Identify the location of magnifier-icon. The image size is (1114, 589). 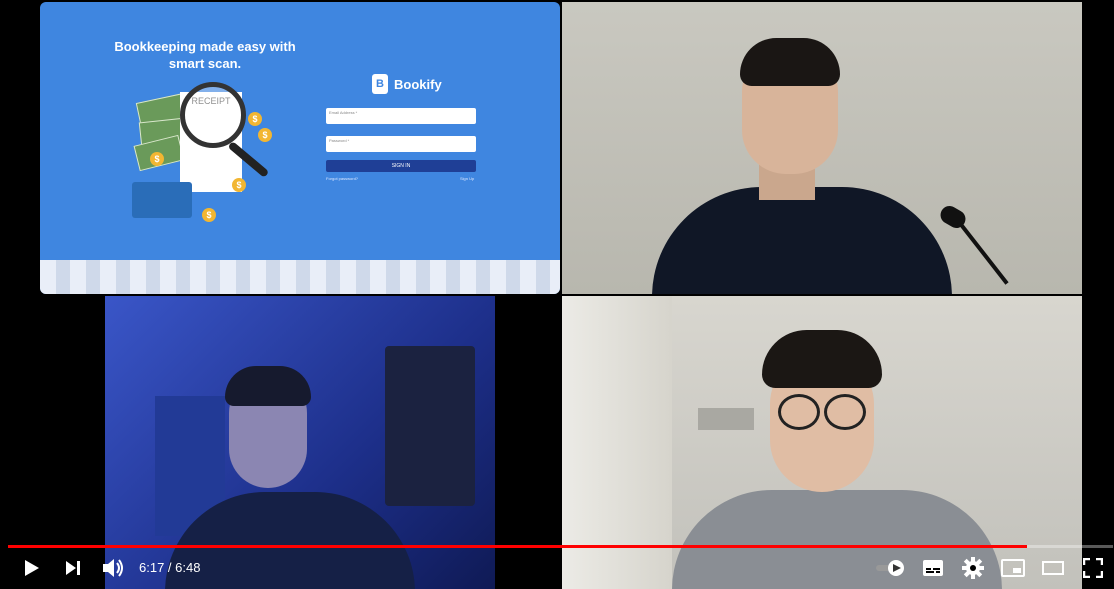
(213, 115).